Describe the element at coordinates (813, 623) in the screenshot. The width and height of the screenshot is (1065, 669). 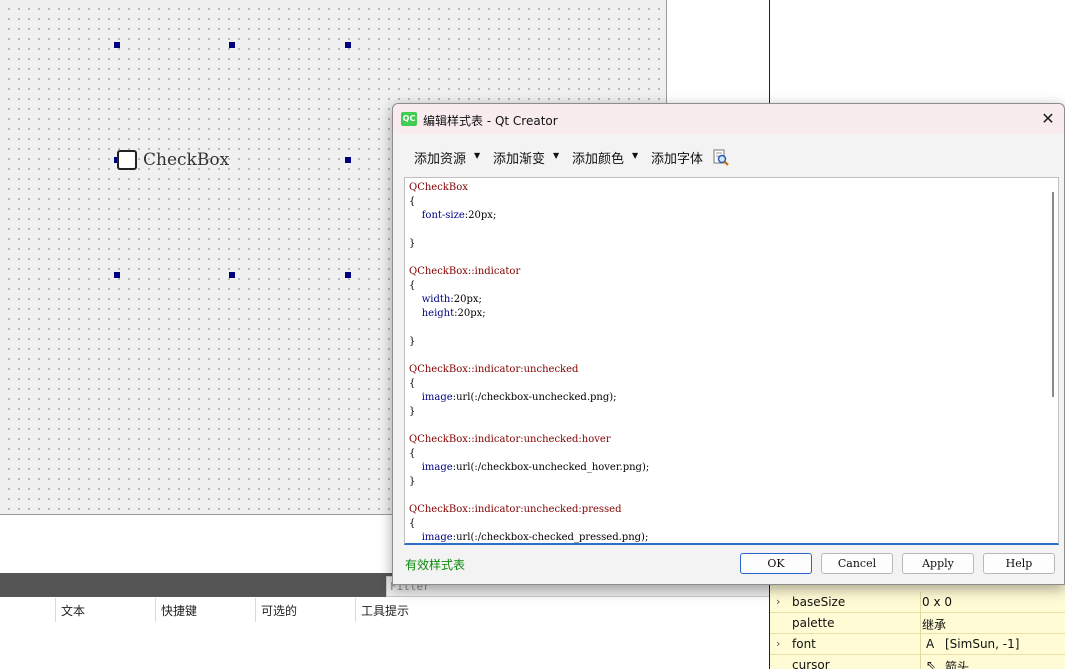
I see `property-name: palette` at that location.